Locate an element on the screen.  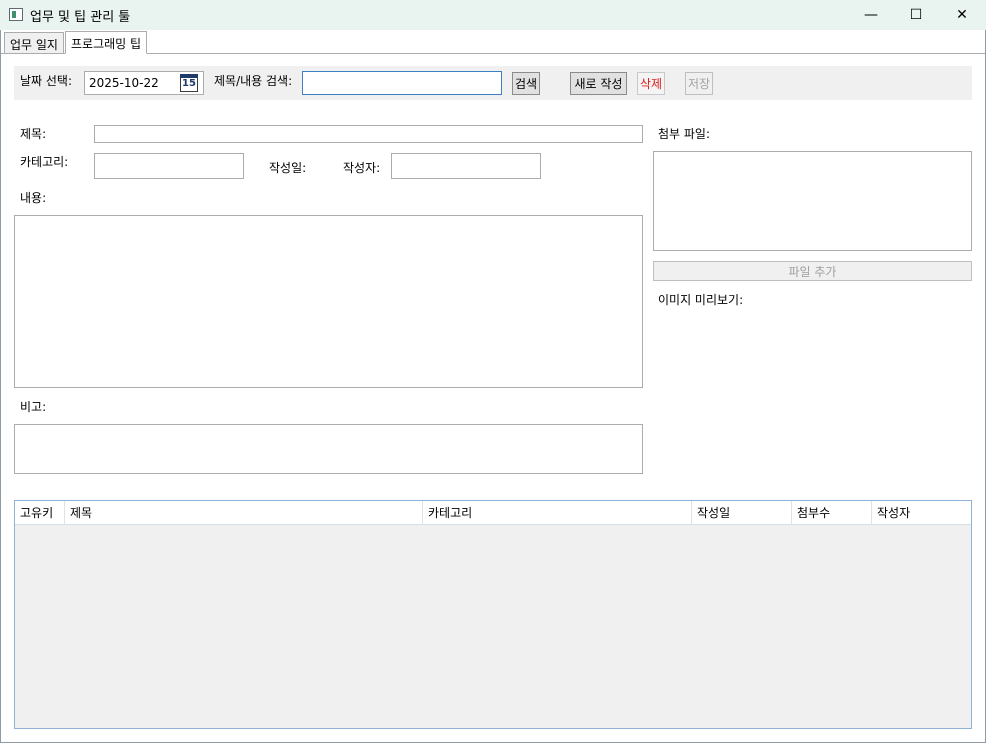
calendar-day: 15 is located at coordinates (189, 83).